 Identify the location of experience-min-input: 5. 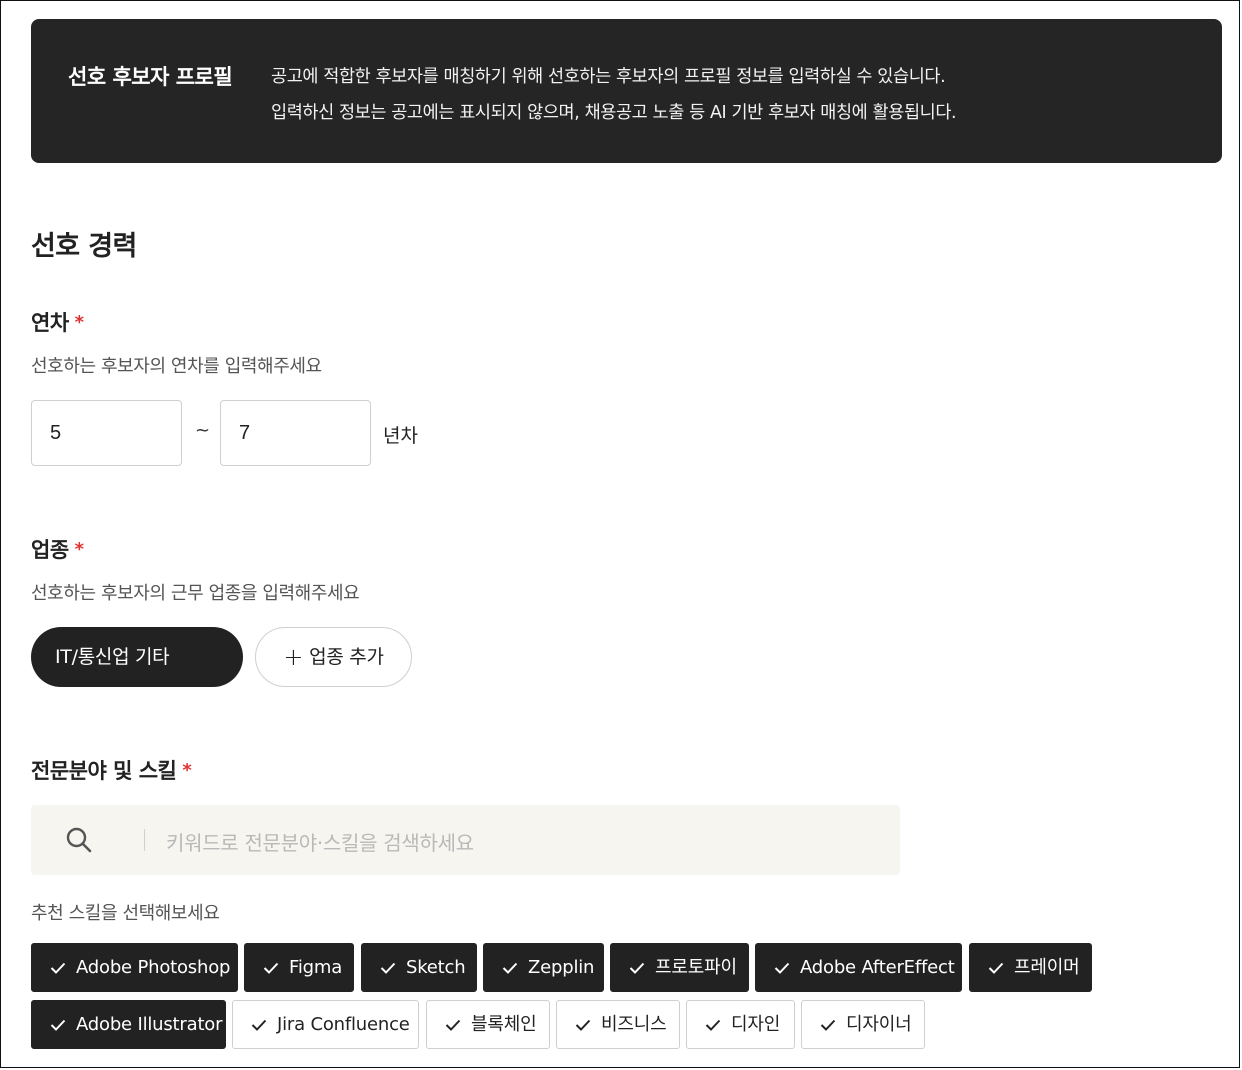
(106, 433).